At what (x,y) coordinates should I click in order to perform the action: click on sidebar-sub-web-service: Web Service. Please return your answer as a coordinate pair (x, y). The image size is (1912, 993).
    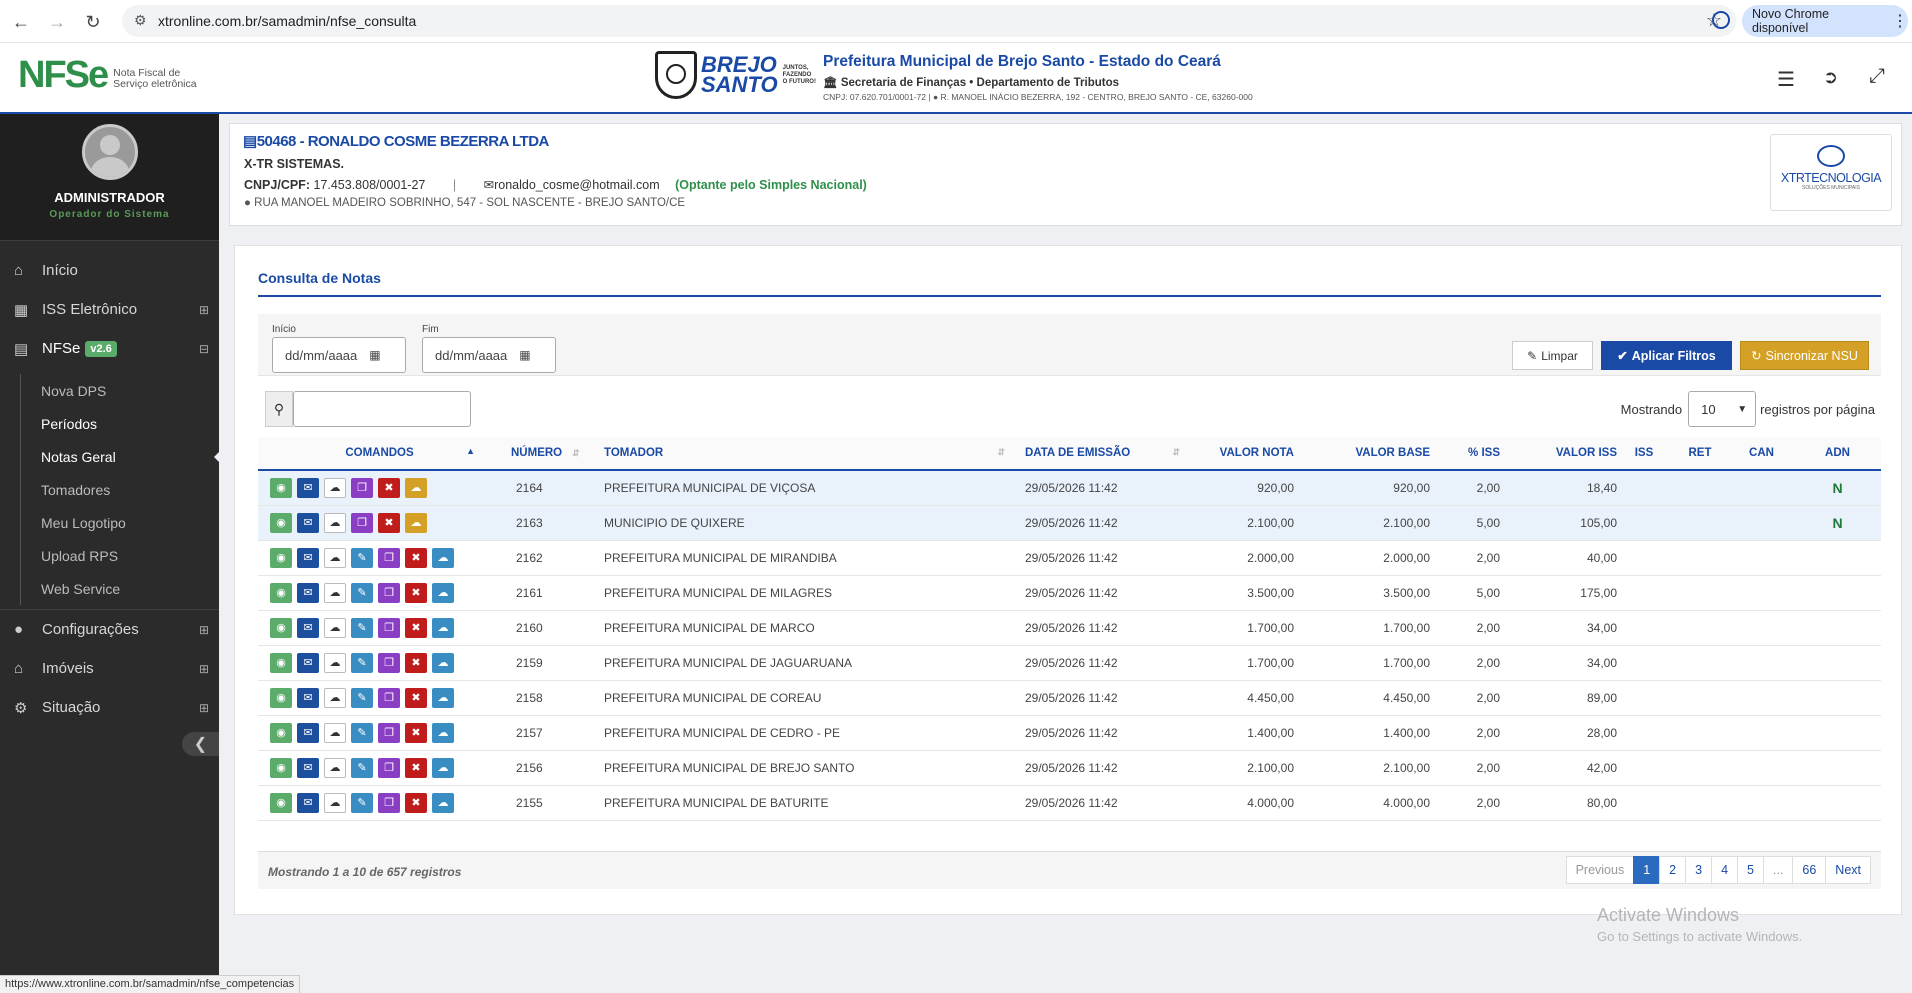
    Looking at the image, I should click on (119, 588).